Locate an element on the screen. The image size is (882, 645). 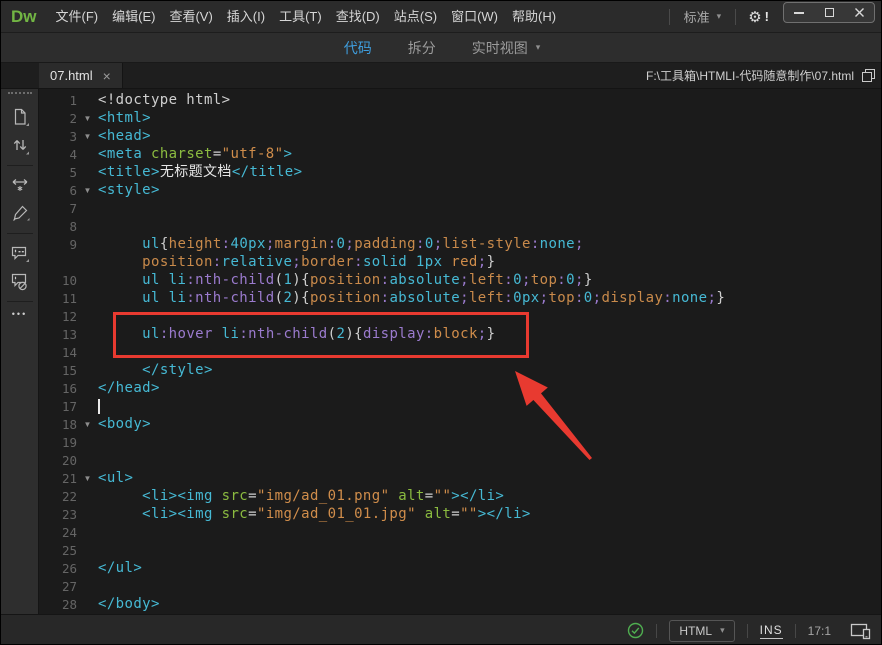
menu-window: 窗口(W) is located at coordinates (474, 17).